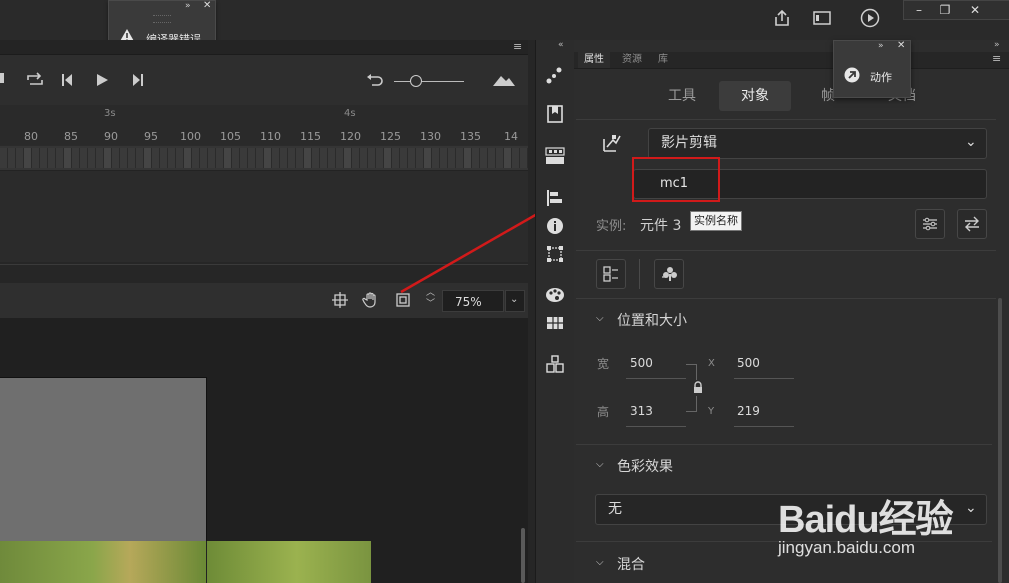 The image size is (1009, 583). Describe the element at coordinates (416, 81) in the screenshot. I see `slider-thumb` at that location.